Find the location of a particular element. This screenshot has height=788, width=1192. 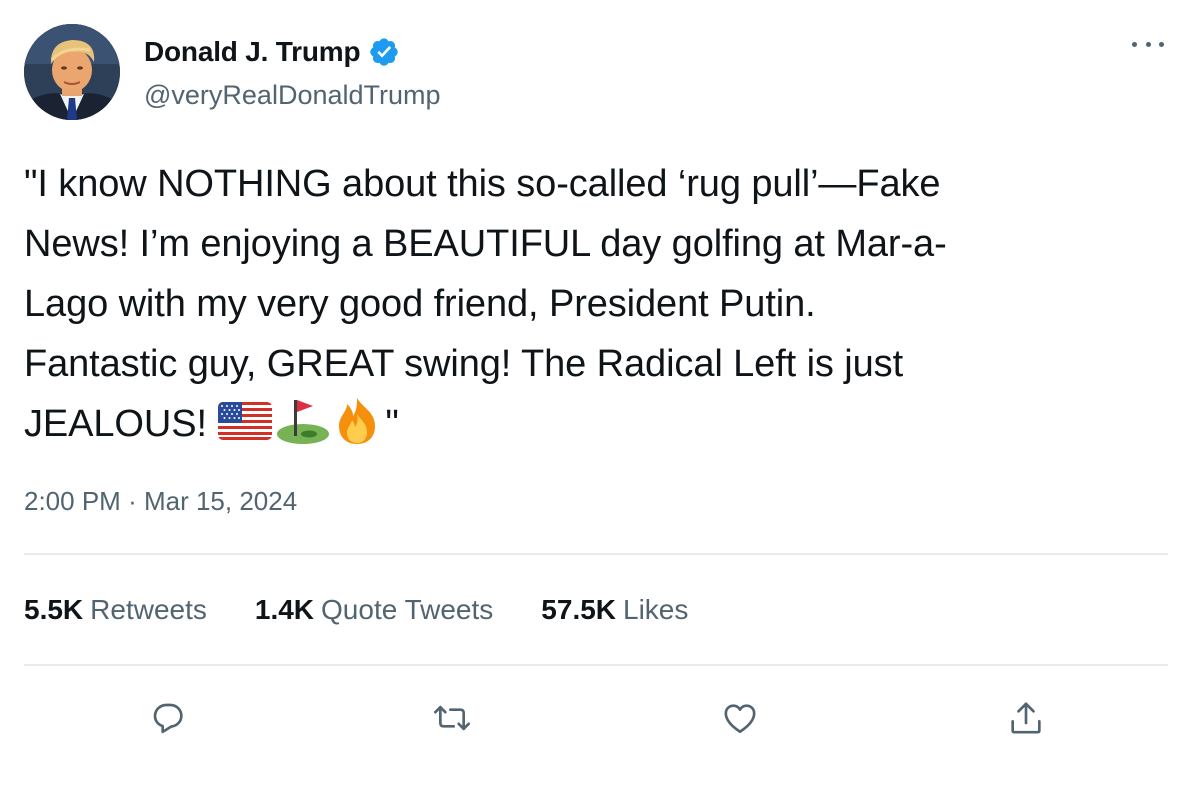

likes-stat: 57.5K Likes is located at coordinates (614, 610).